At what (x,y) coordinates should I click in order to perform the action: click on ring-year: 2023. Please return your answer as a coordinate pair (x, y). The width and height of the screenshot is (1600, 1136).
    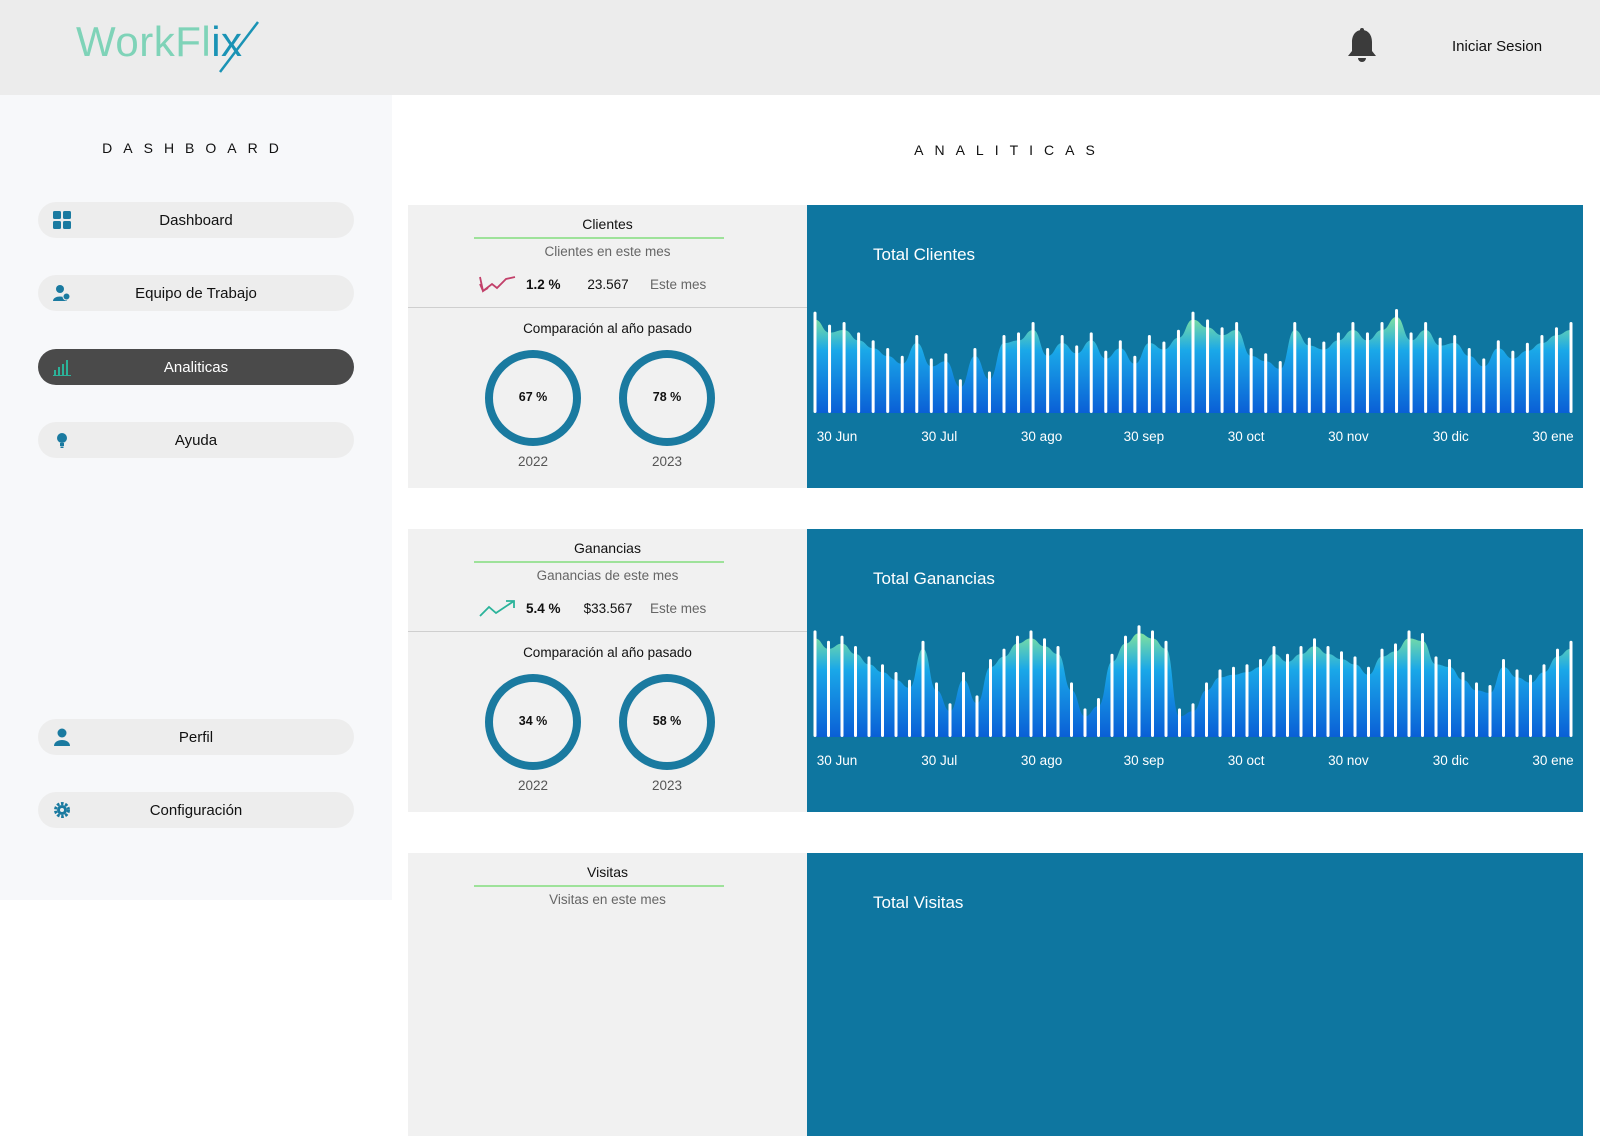
    Looking at the image, I should click on (667, 461).